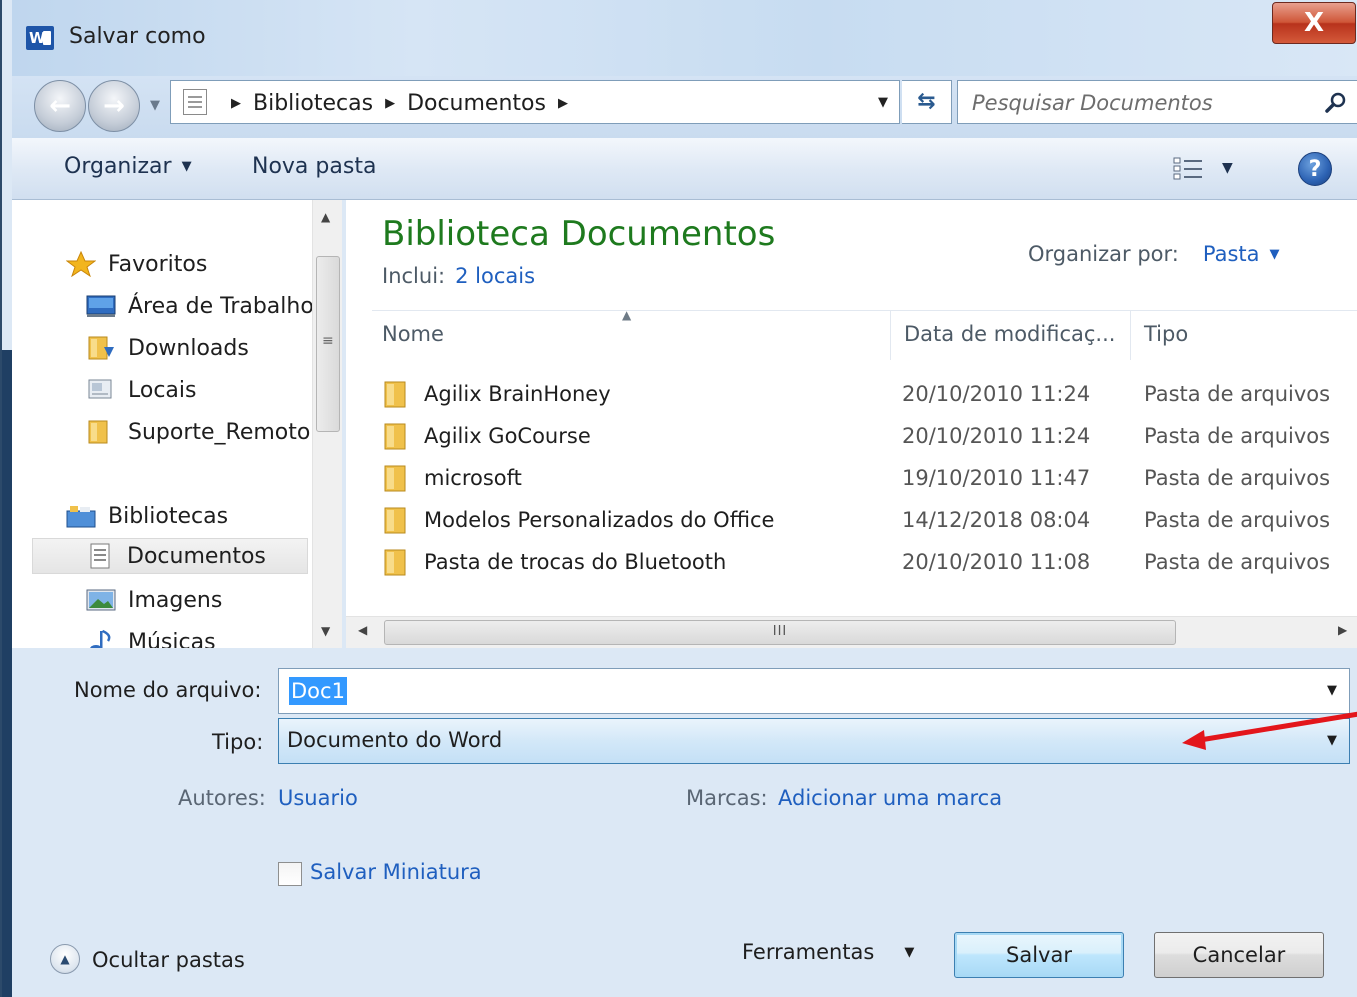 This screenshot has height=997, width=1357. I want to click on nav-desktop-label: Área de Trabalho, so click(220, 306).